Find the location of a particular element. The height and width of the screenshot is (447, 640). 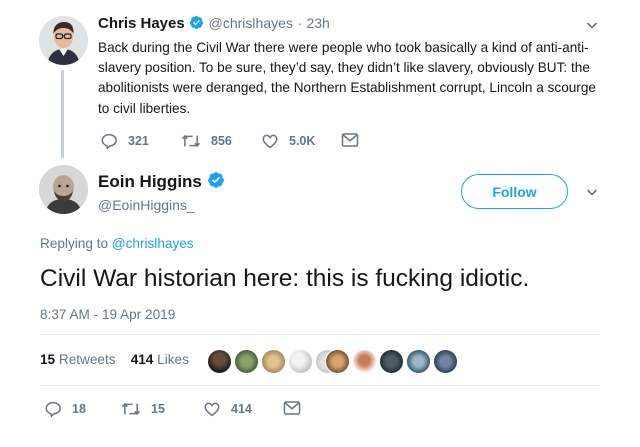

main-author-handle: @EoinHiggins_ is located at coordinates (146, 205).